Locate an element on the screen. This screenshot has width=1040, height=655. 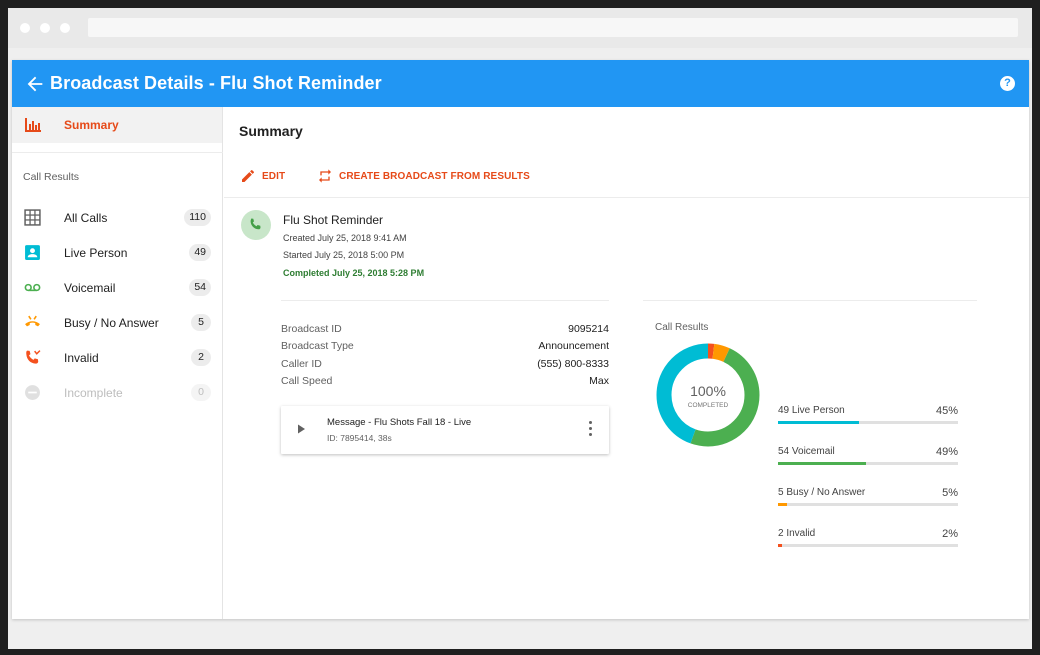
sidebar-item-incomplete: Incomplete 0 is located at coordinates (117, 393).